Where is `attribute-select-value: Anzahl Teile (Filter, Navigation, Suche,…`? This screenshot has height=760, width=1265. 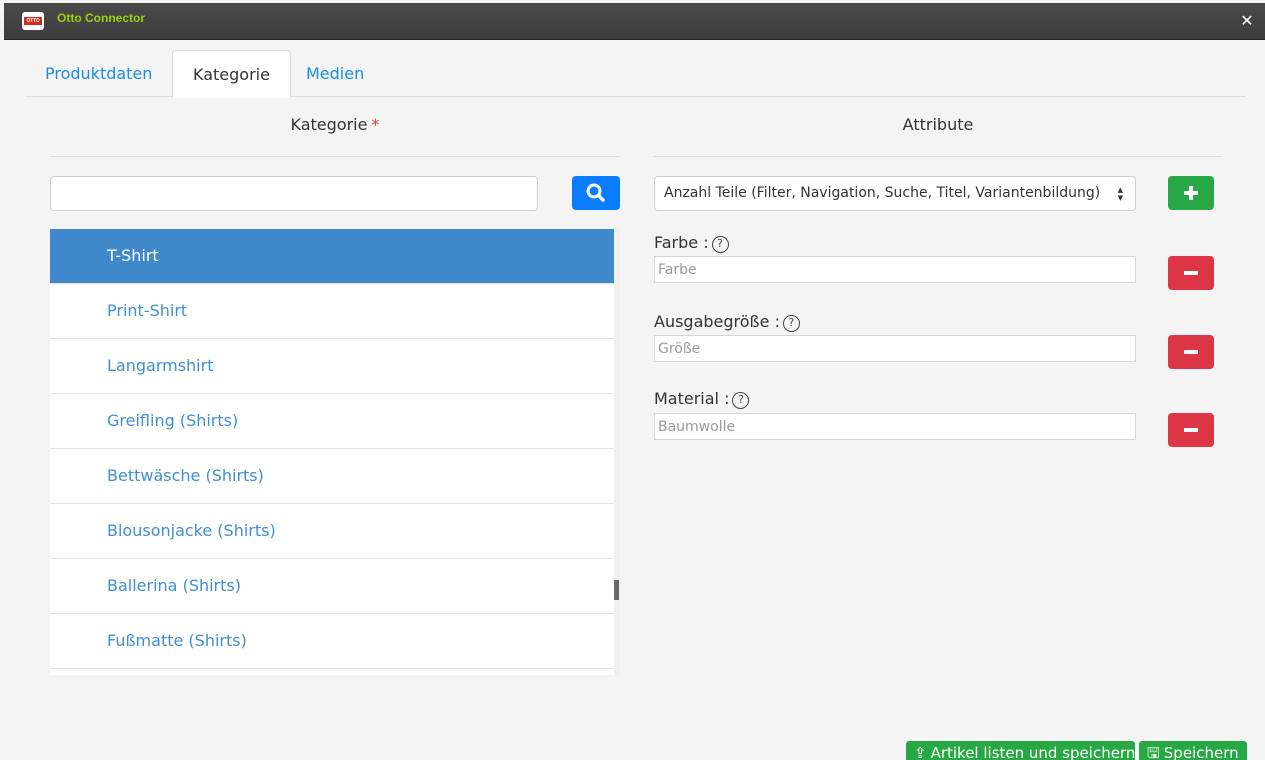
attribute-select-value: Anzahl Teile (Filter, Navigation, Suche,… is located at coordinates (882, 193).